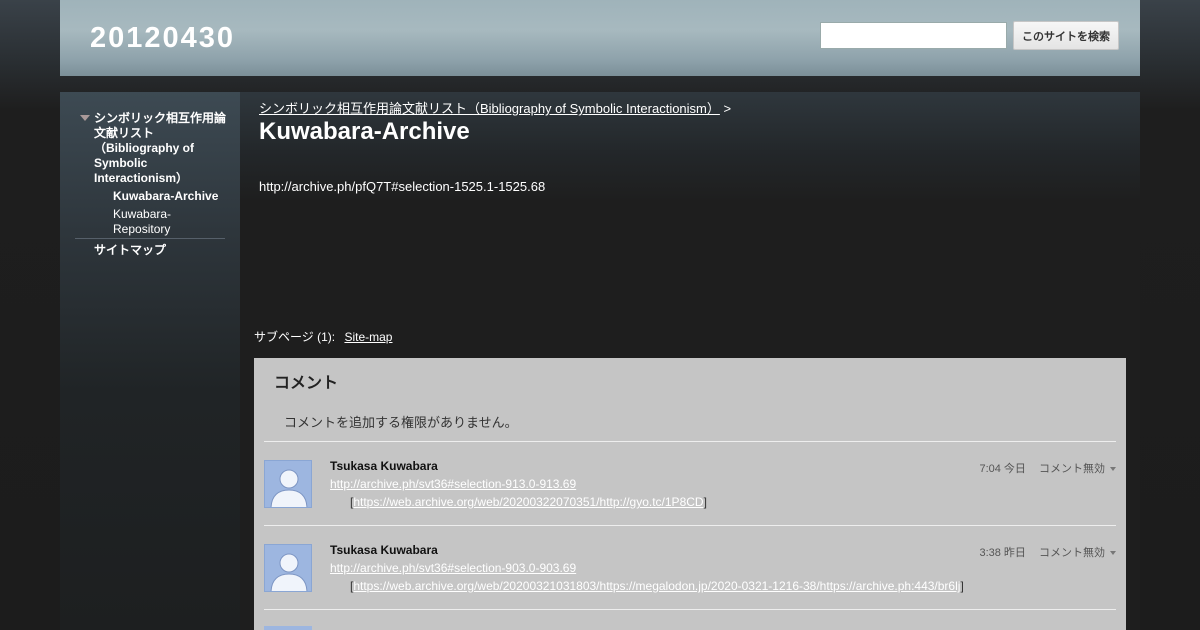 The width and height of the screenshot is (1200, 630). Describe the element at coordinates (1002, 553) in the screenshot. I see `comment-time: 3:38 昨日` at that location.